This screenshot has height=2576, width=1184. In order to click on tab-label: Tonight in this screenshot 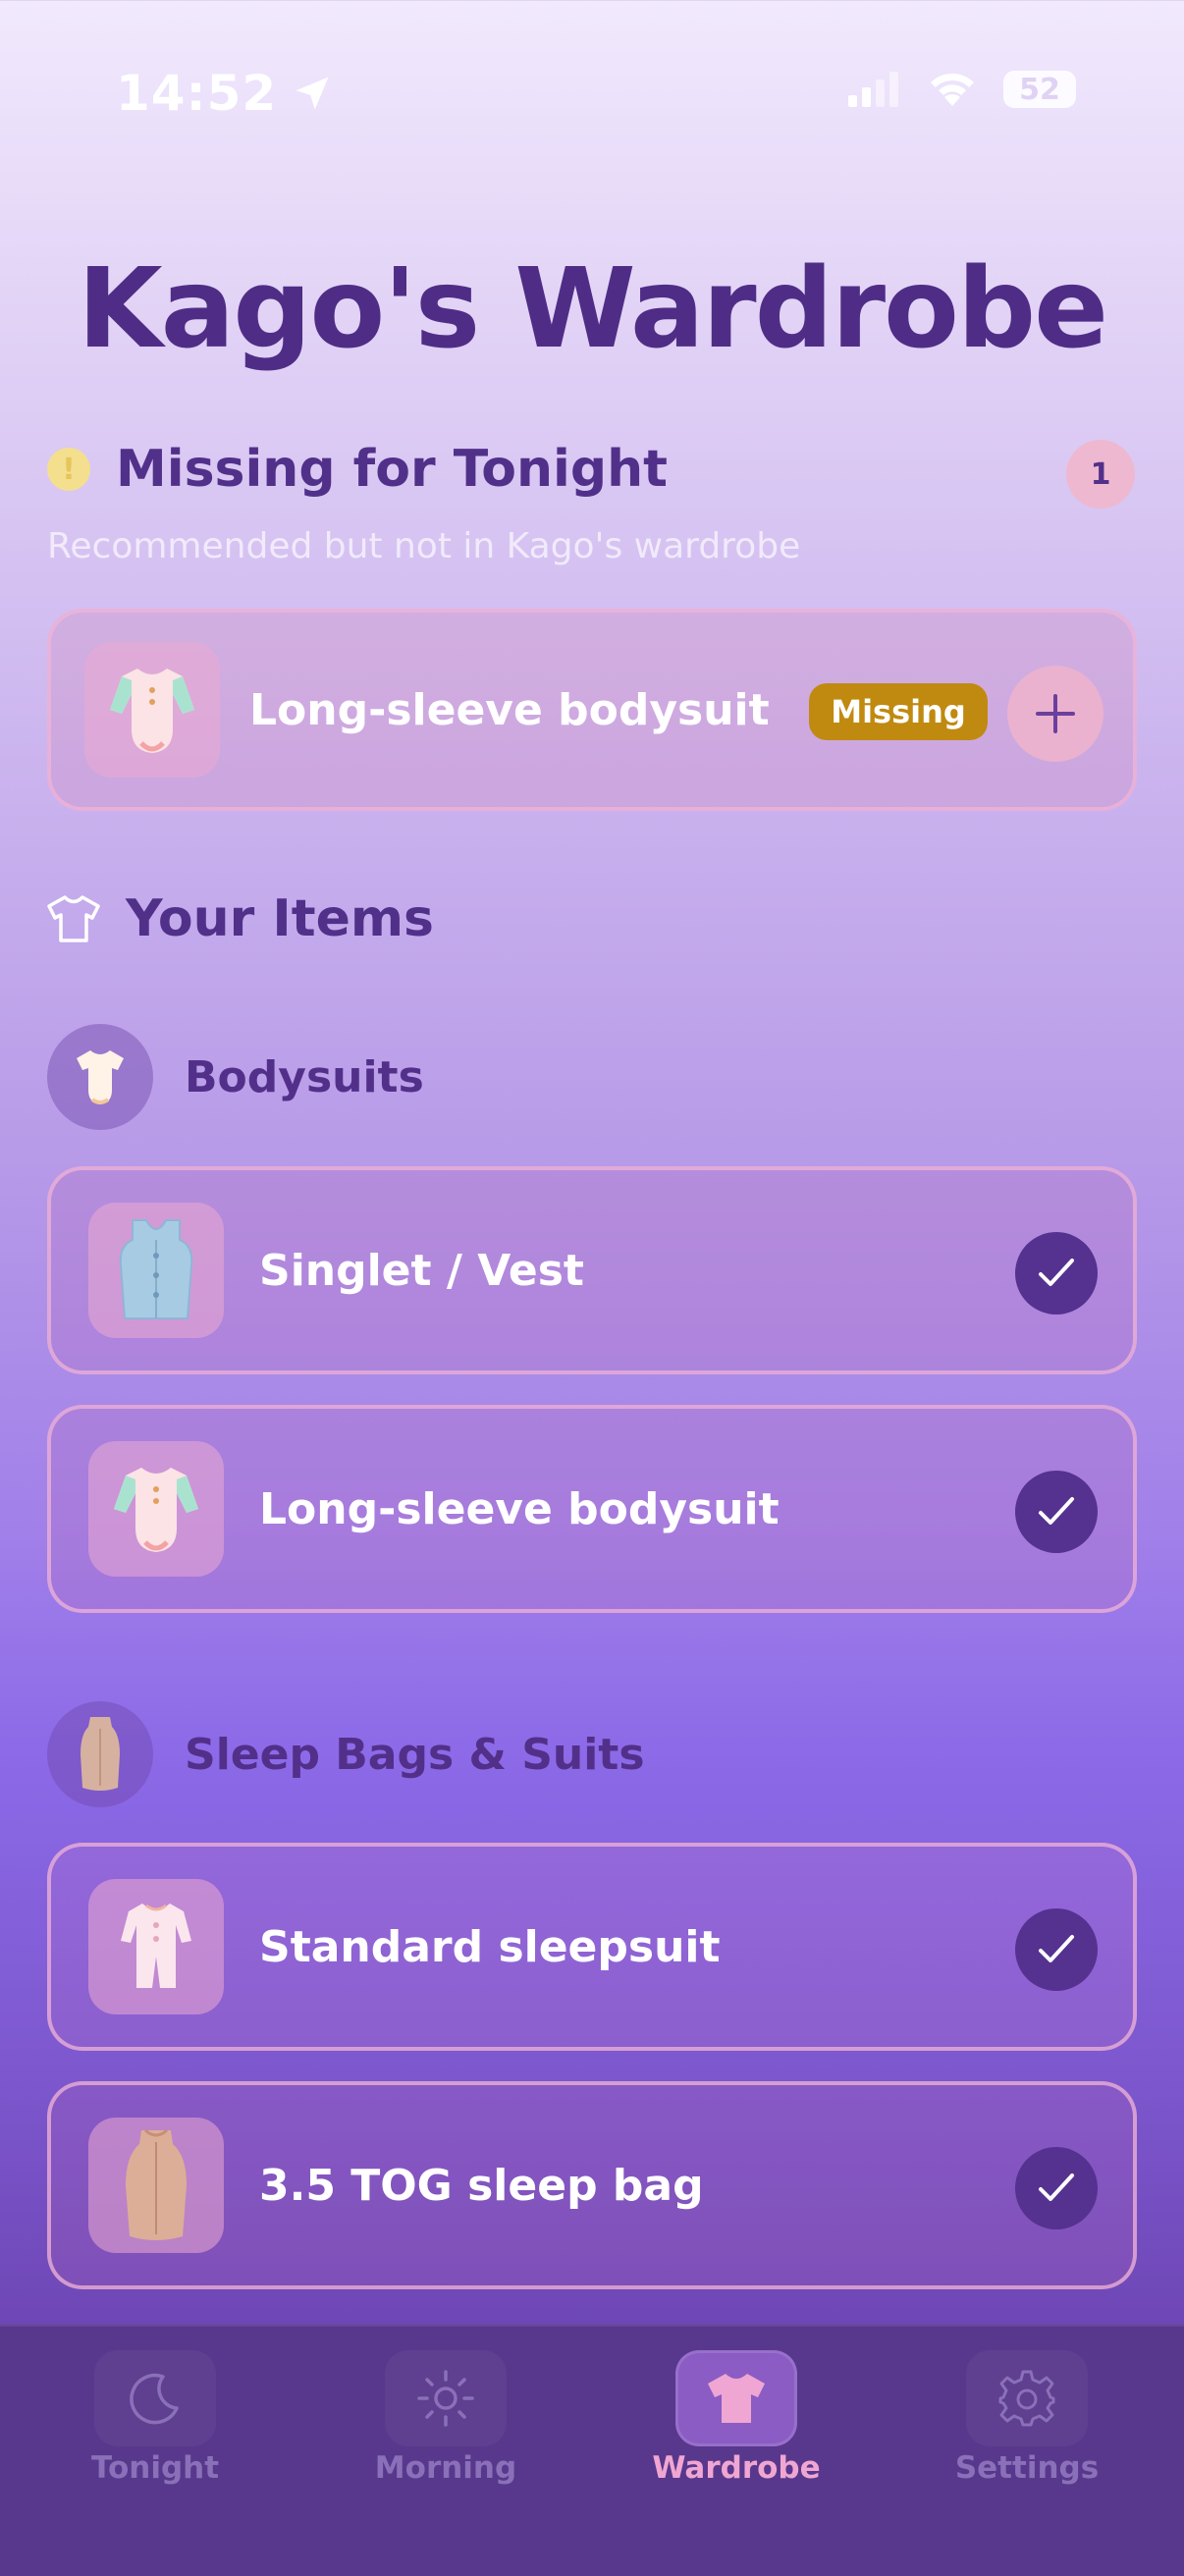, I will do `click(155, 2468)`.